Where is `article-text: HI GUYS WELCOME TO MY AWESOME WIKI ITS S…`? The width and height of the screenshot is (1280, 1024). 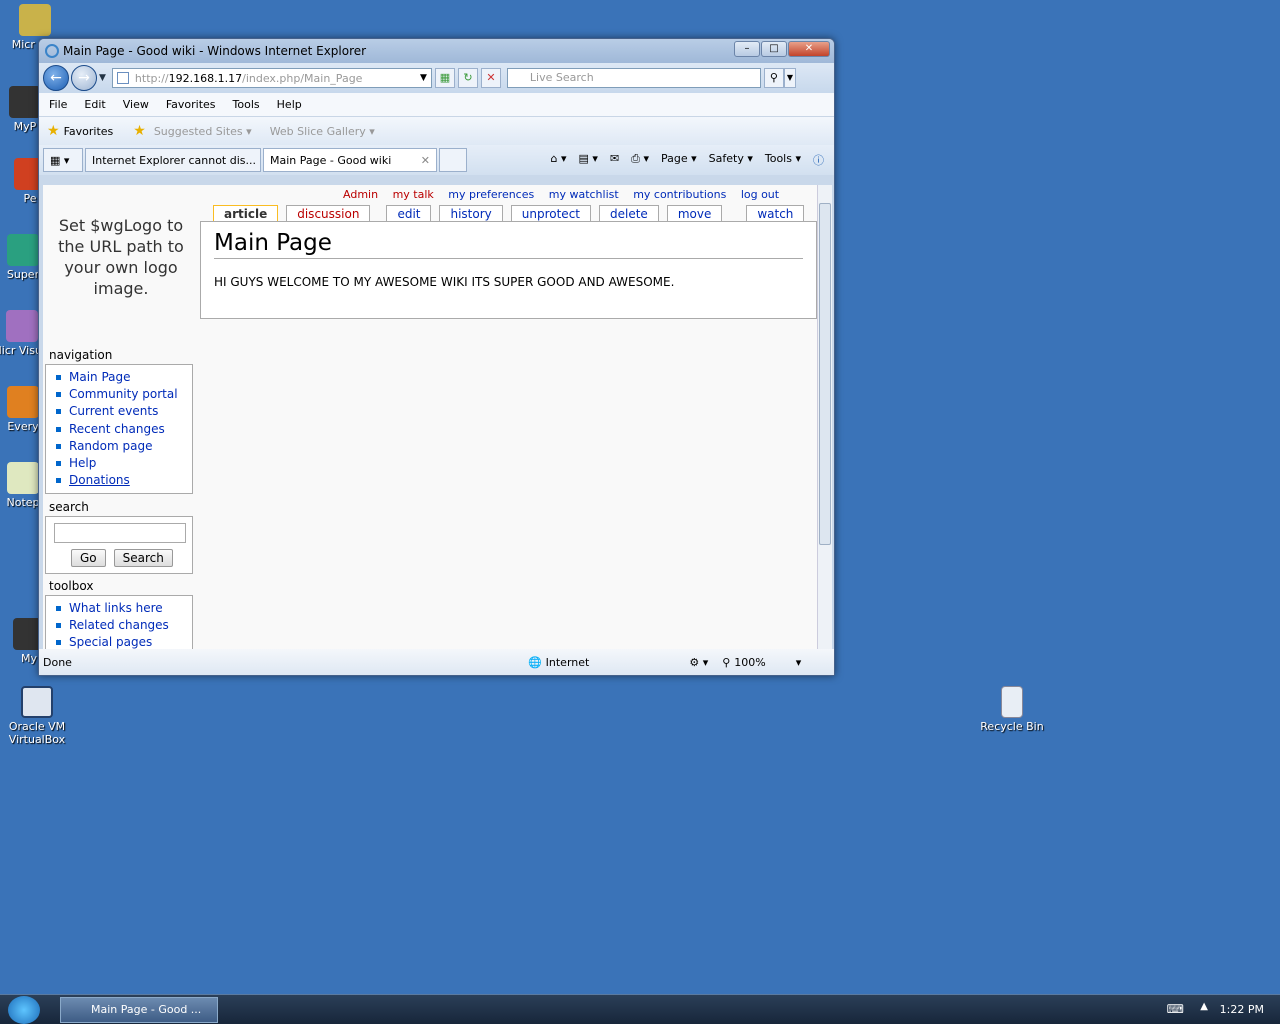 article-text: HI GUYS WELCOME TO MY AWESOME WIKI ITS S… is located at coordinates (444, 282).